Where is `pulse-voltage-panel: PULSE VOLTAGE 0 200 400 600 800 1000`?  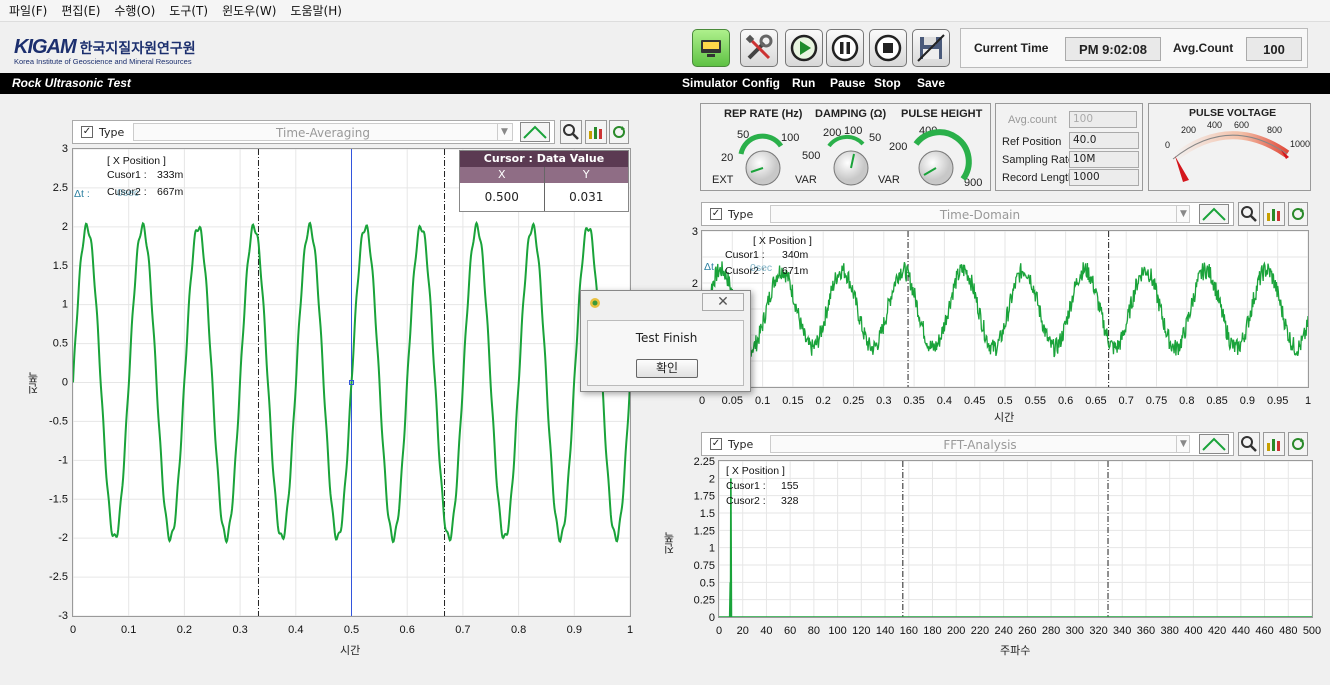 pulse-voltage-panel: PULSE VOLTAGE 0 200 400 600 800 1000 is located at coordinates (1229, 147).